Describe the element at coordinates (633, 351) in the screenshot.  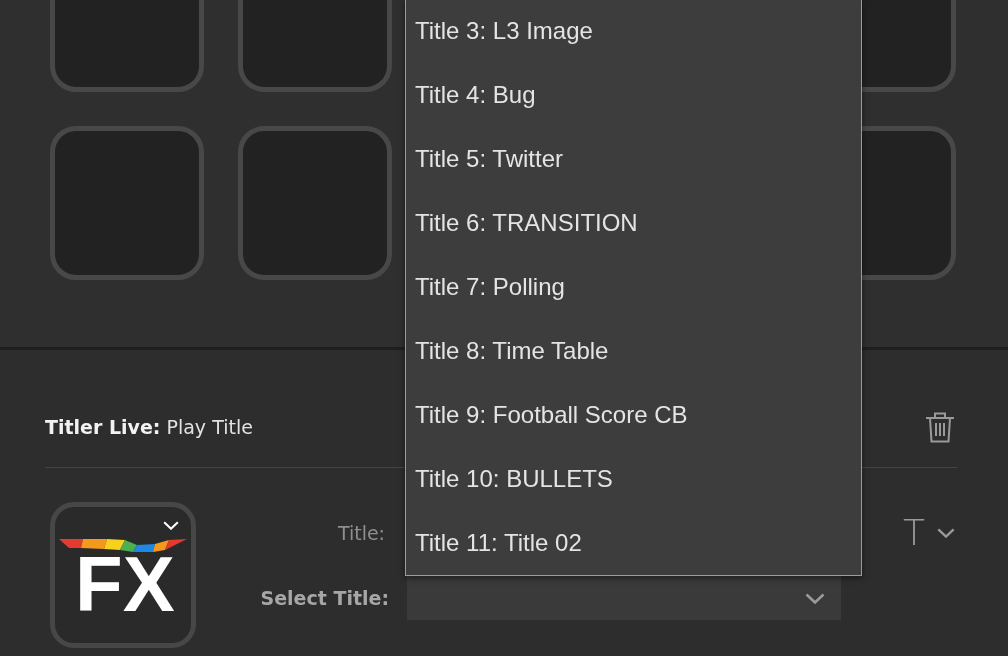
I see `dropdown-option: Title 8: Time Table` at that location.